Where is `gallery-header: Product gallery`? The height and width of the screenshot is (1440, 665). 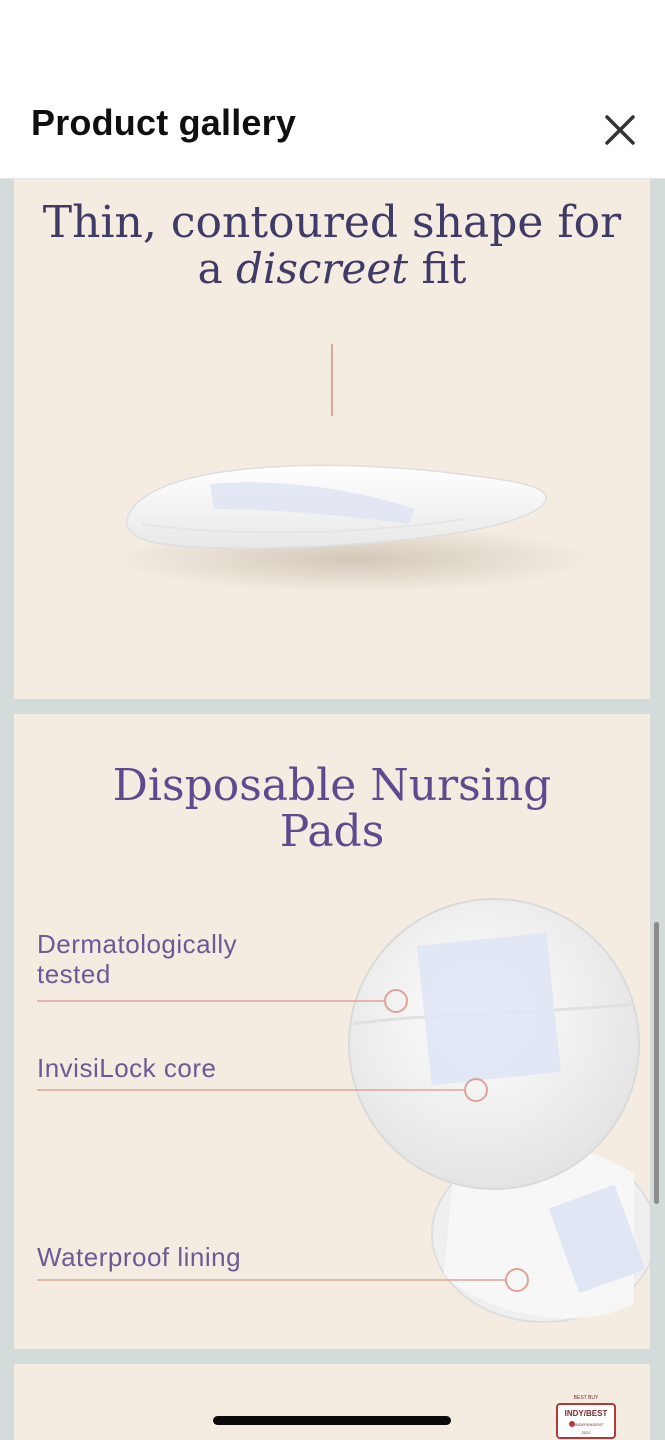 gallery-header: Product gallery is located at coordinates (332, 131).